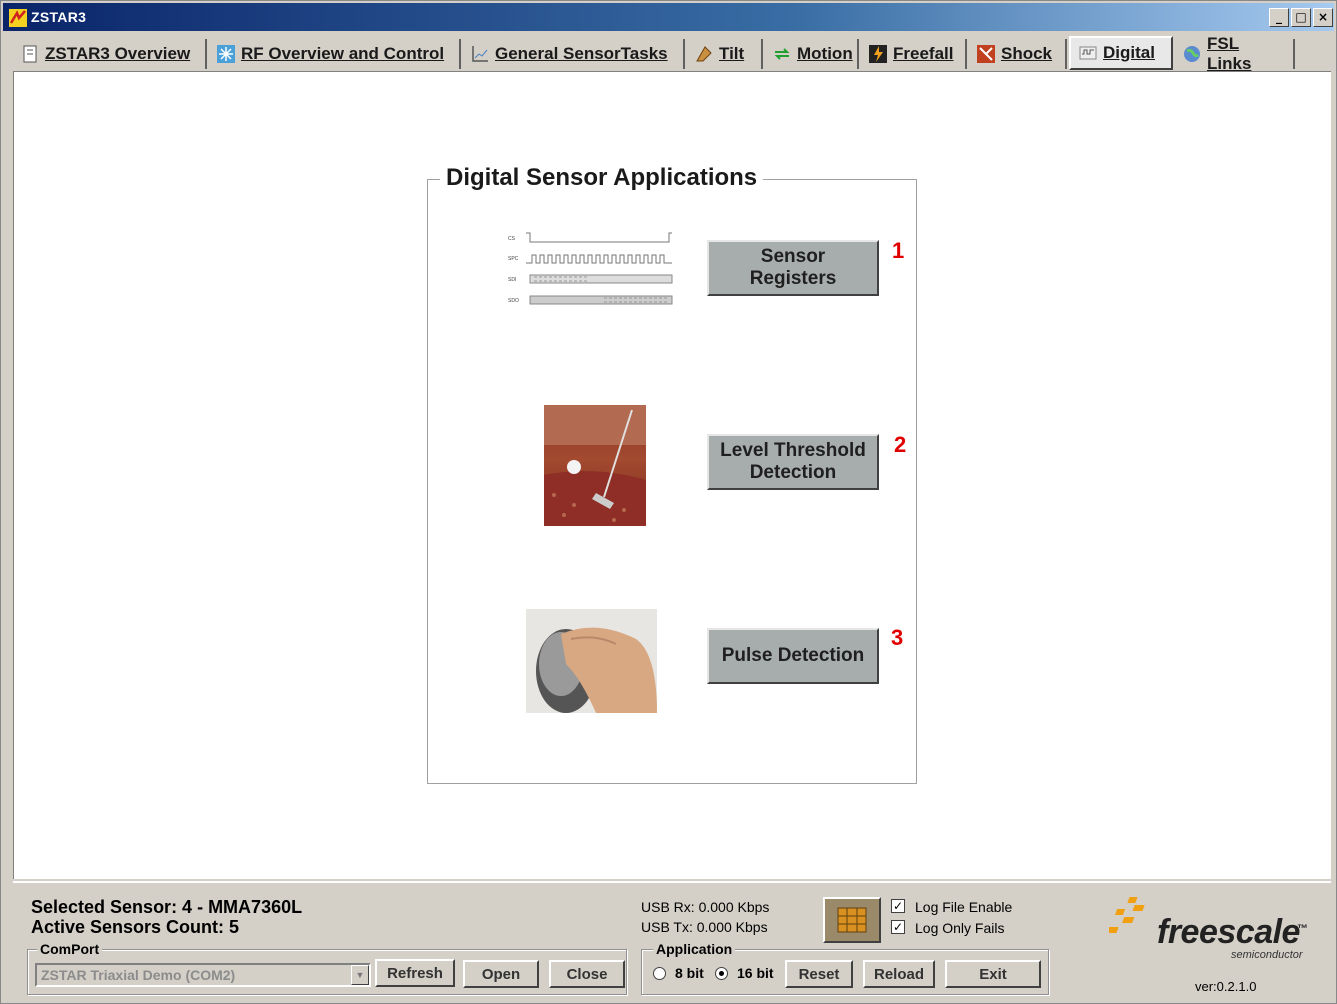 The image size is (1337, 1004). Describe the element at coordinates (480, 54) in the screenshot. I see `chart-icon` at that location.